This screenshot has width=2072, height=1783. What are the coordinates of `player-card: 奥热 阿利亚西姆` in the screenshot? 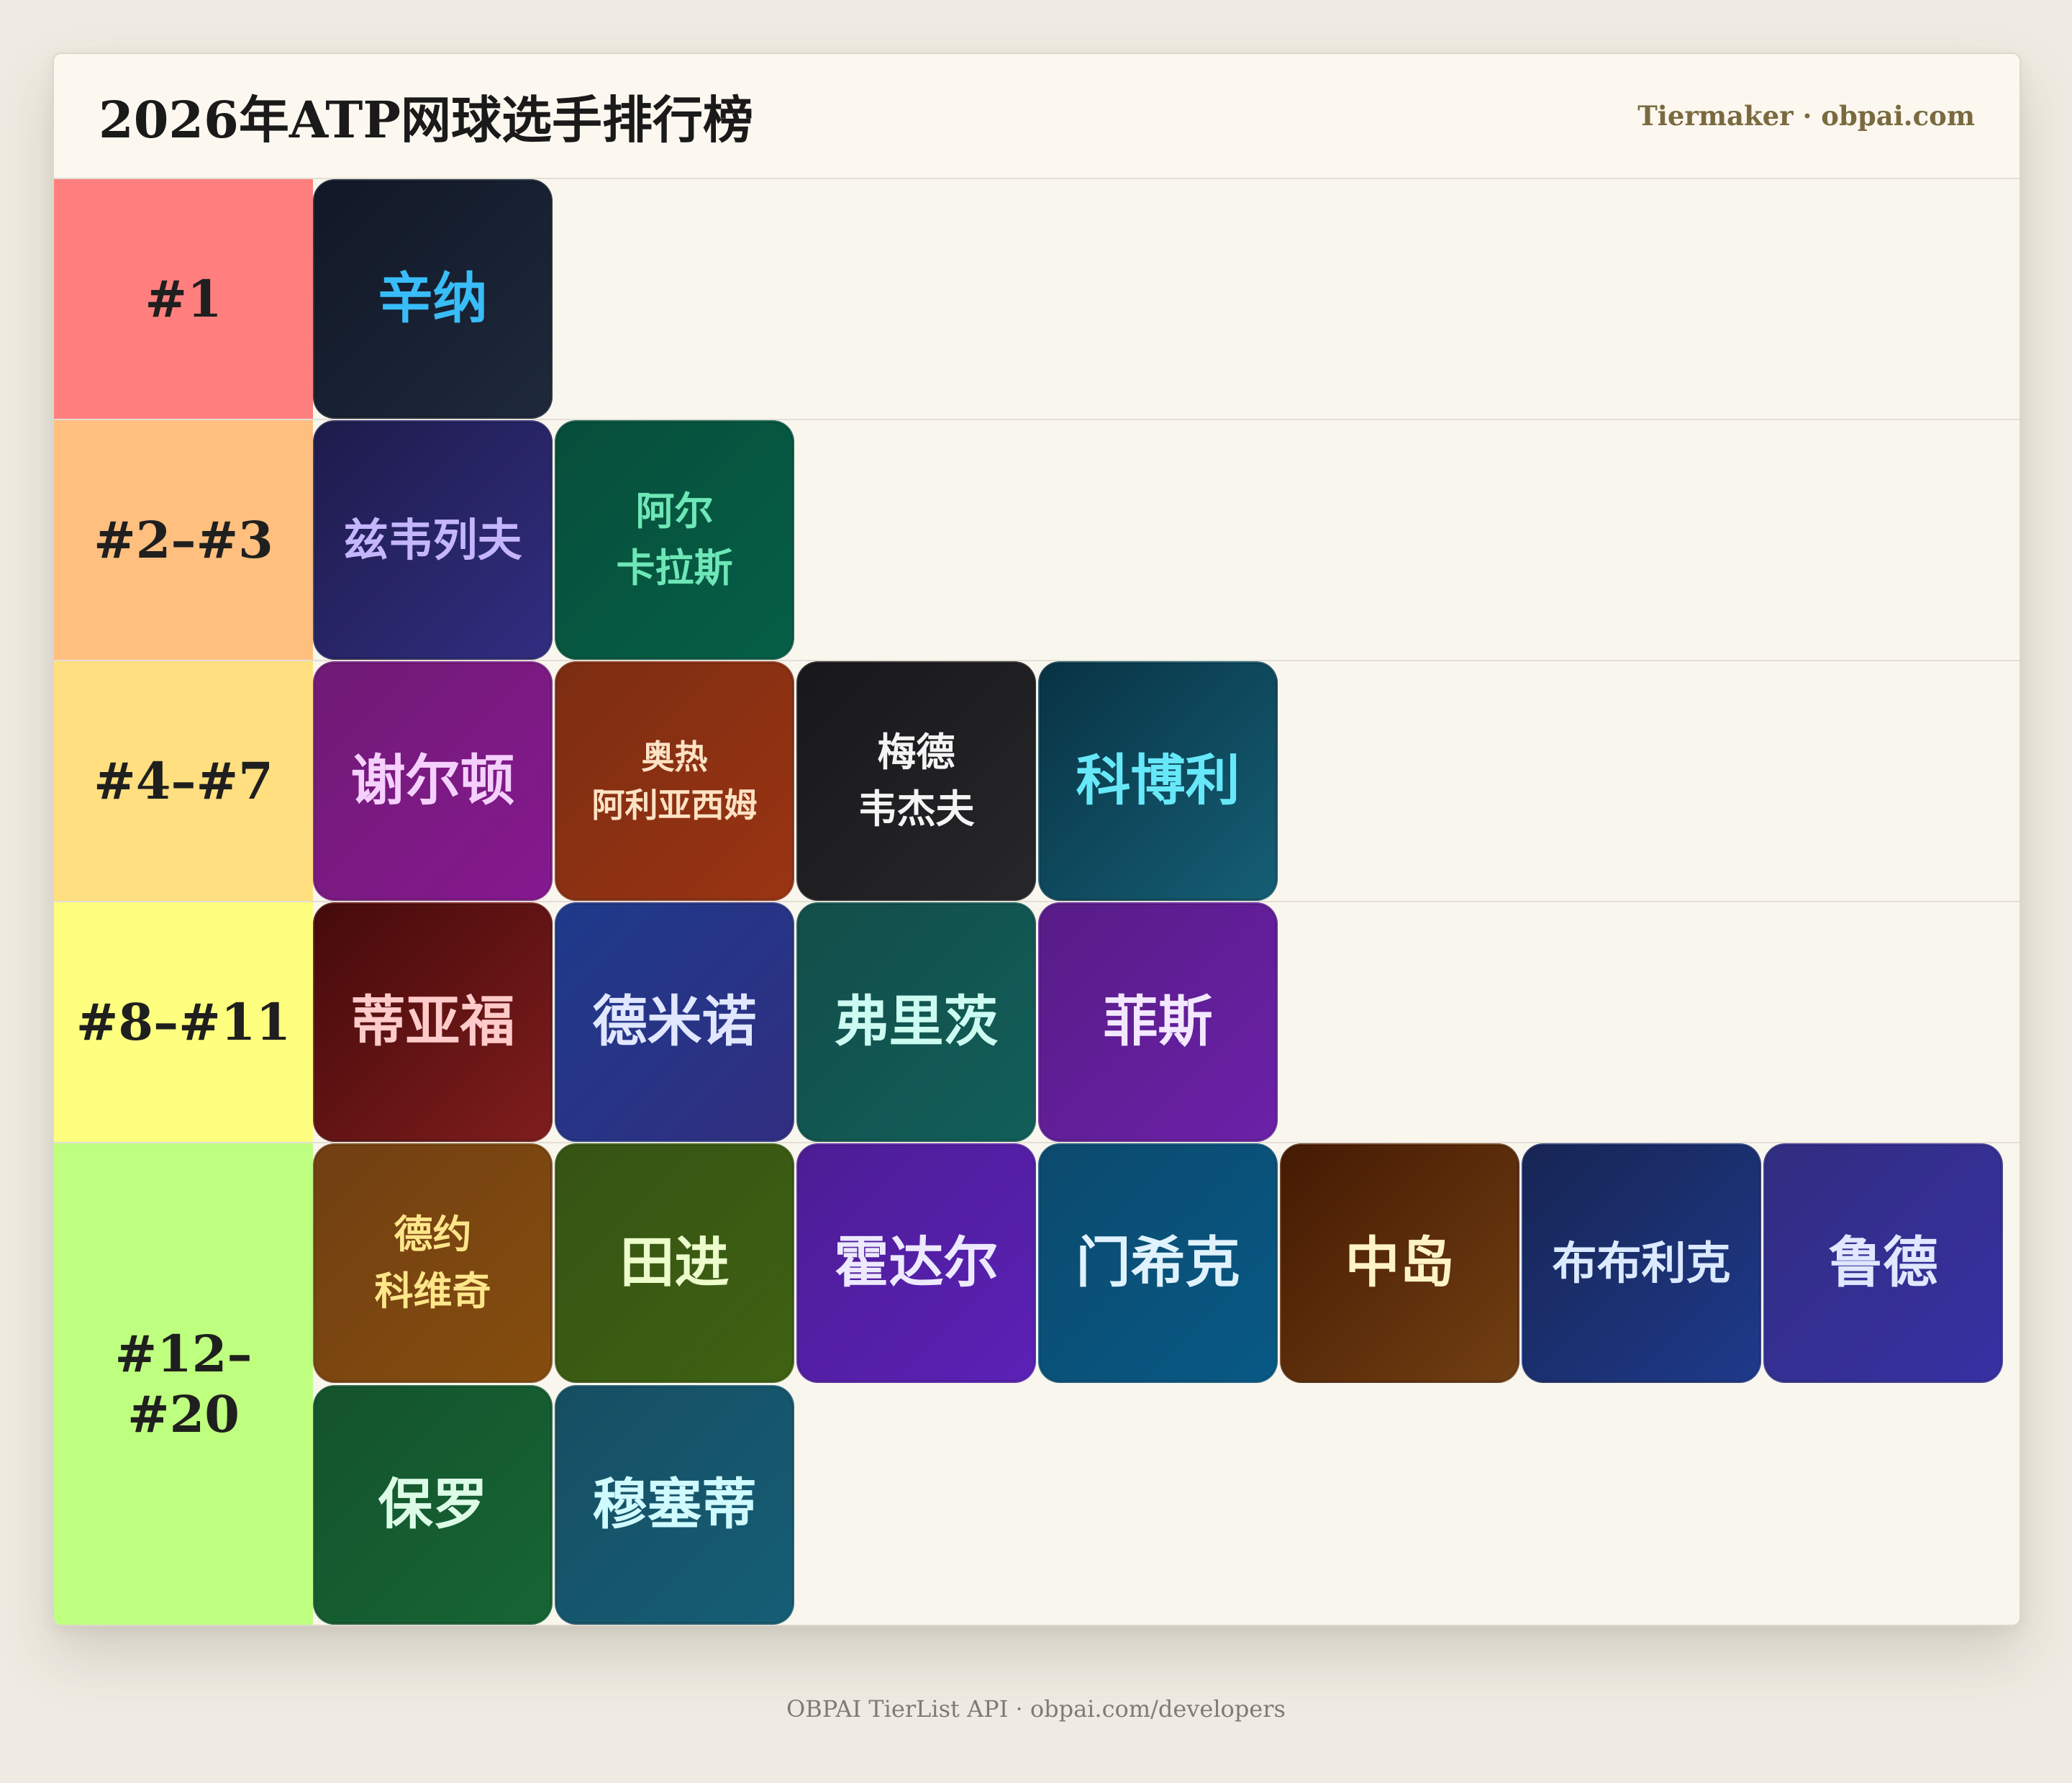 It's located at (674, 781).